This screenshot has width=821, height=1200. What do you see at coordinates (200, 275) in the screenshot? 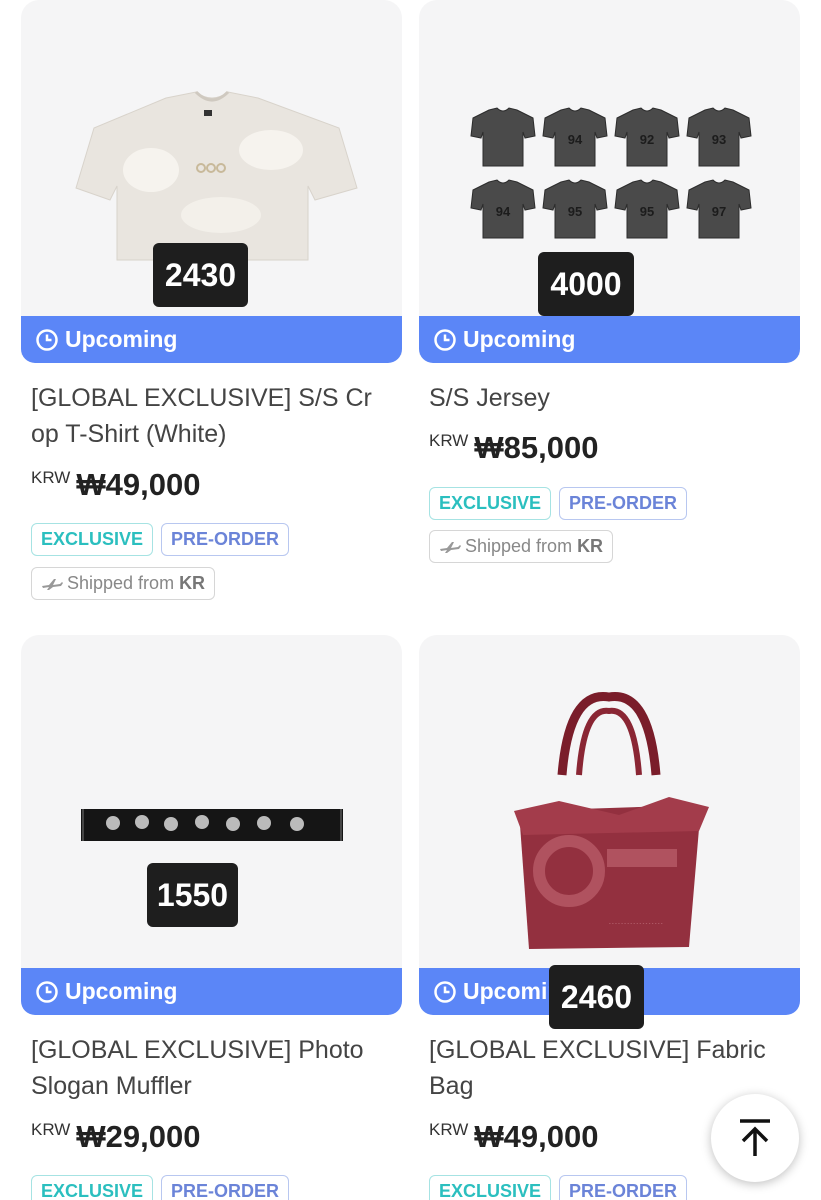
I see `count-badge: 2430` at bounding box center [200, 275].